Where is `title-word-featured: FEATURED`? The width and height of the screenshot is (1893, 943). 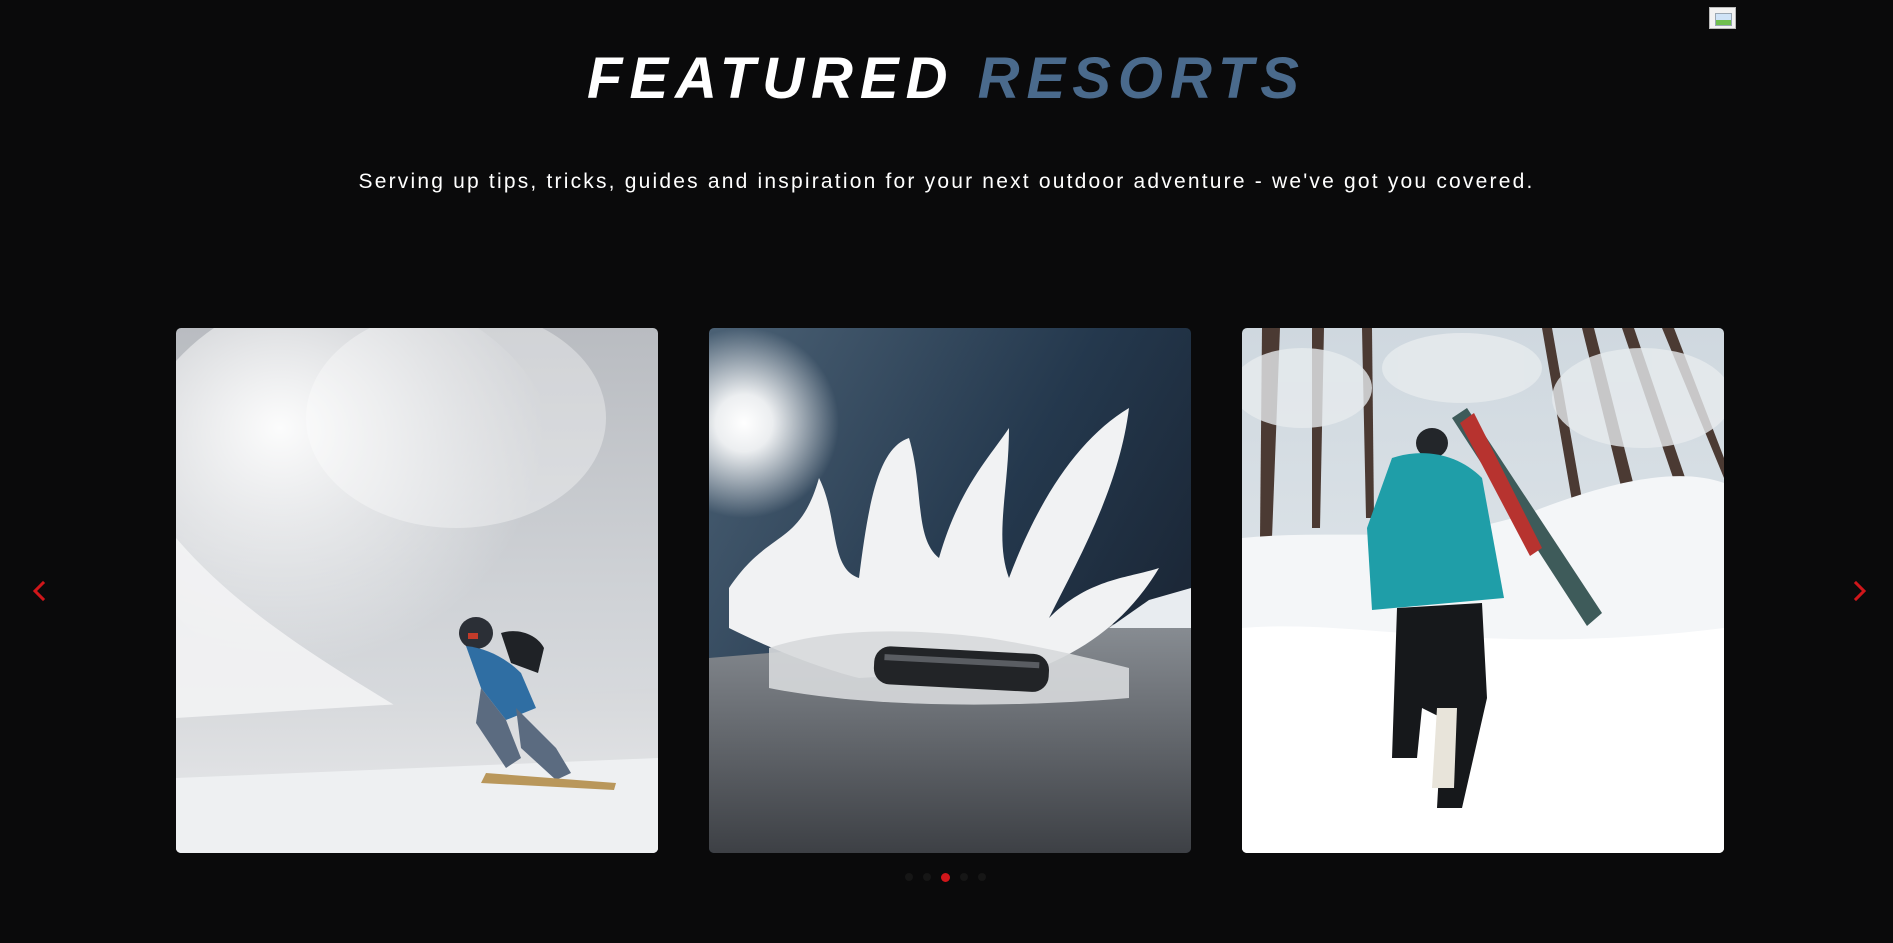 title-word-featured: FEATURED is located at coordinates (771, 78).